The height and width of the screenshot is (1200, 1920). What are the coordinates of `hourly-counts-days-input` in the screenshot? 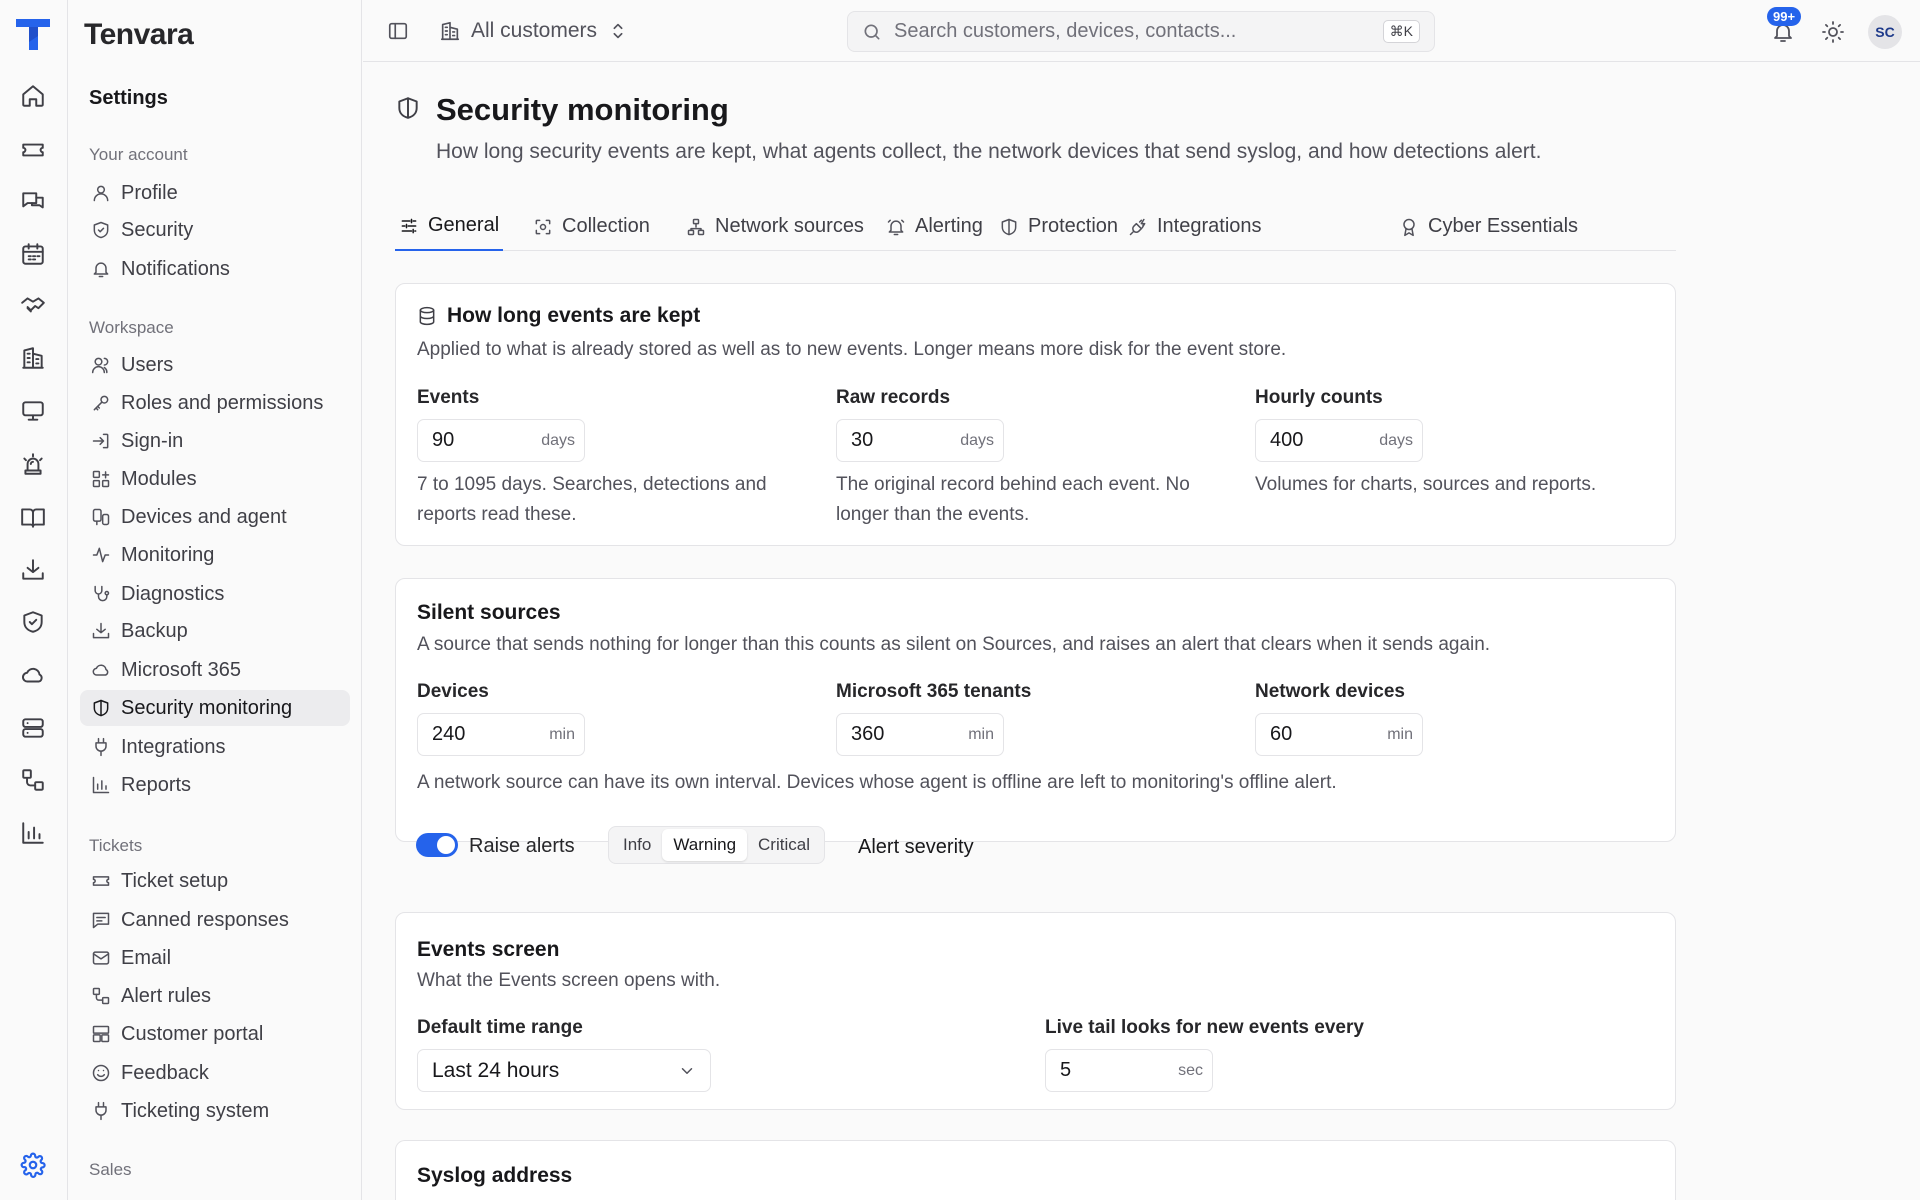 It's located at (1320, 440).